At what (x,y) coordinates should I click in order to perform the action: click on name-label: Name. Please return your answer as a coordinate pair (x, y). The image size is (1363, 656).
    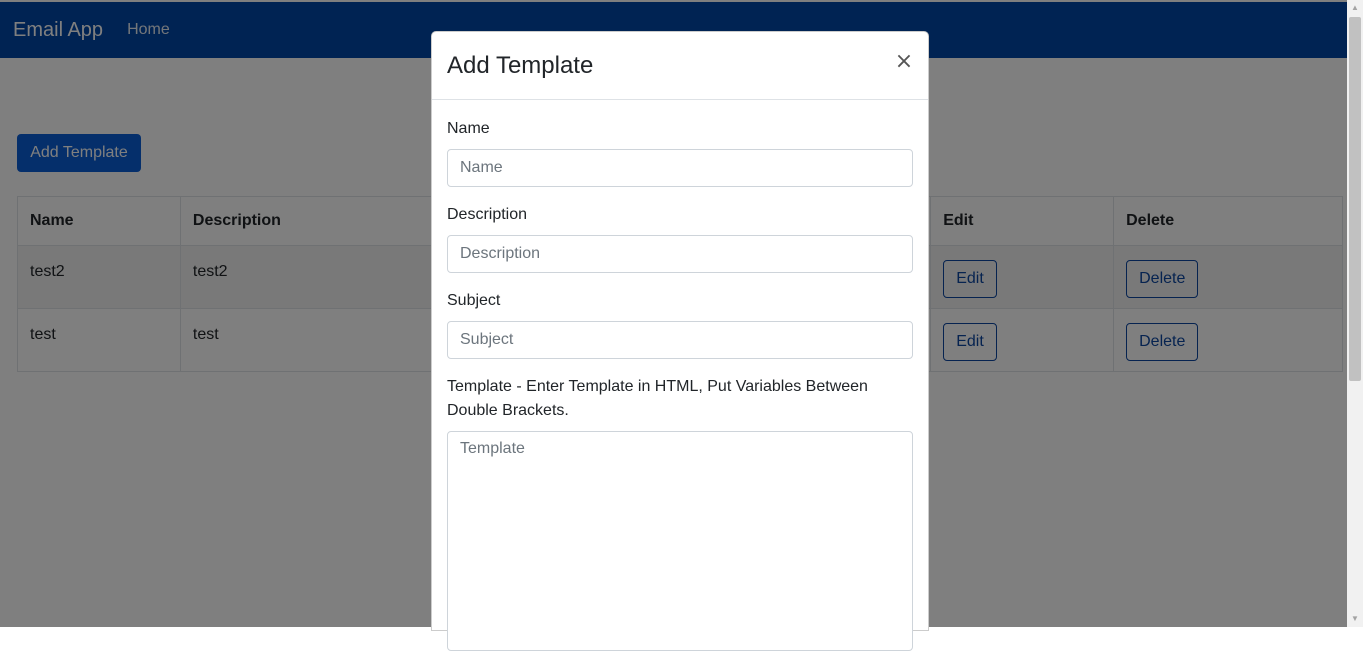
    Looking at the image, I should click on (468, 128).